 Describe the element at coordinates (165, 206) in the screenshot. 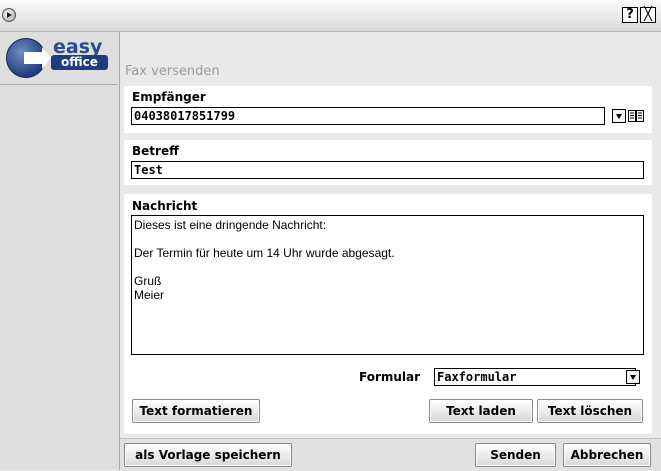

I see `message-label: Nachricht` at that location.